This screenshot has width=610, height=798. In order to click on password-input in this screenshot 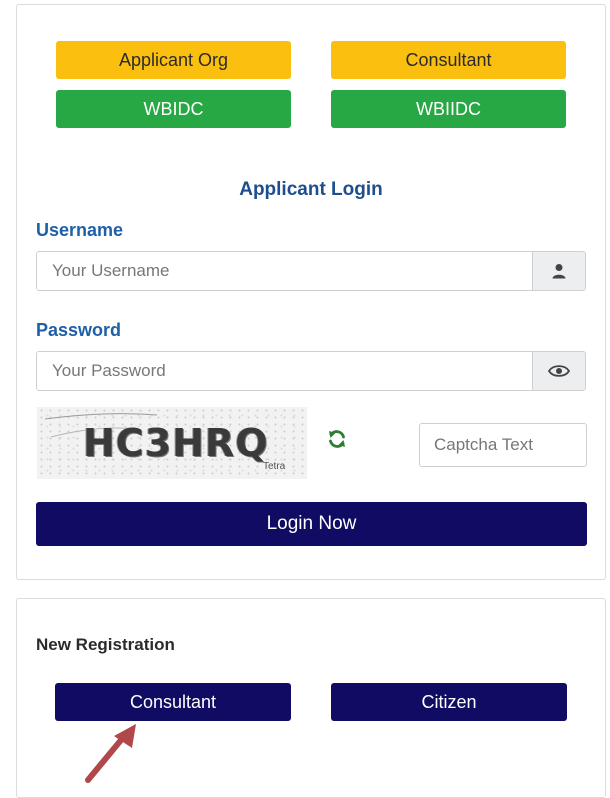, I will do `click(284, 371)`.